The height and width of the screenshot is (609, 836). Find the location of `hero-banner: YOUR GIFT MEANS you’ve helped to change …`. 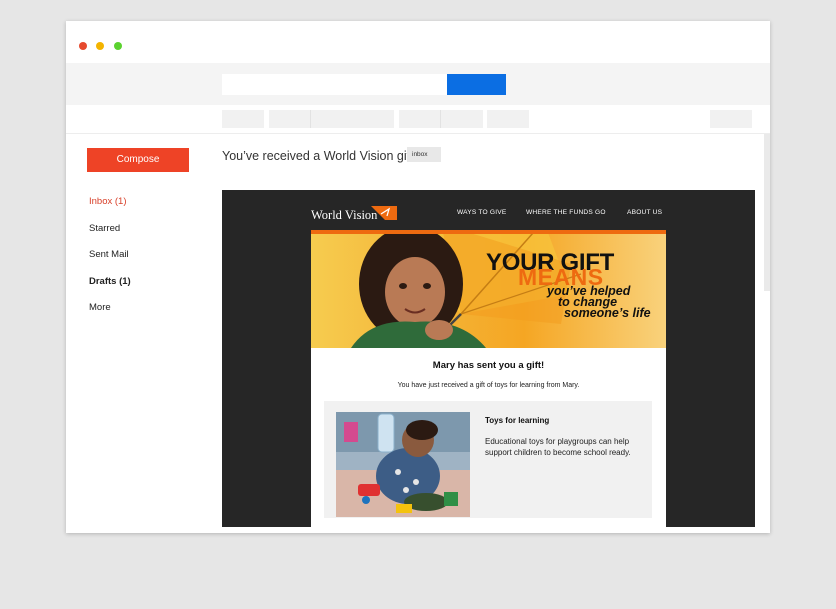

hero-banner: YOUR GIFT MEANS you’ve helped to change … is located at coordinates (488, 291).